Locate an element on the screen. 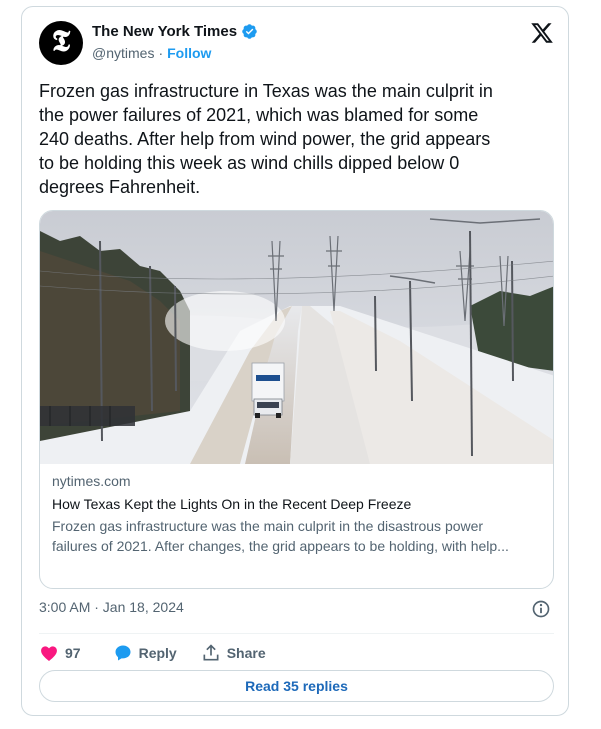 The height and width of the screenshot is (729, 601). reply-bubble-icon is located at coordinates (123, 653).